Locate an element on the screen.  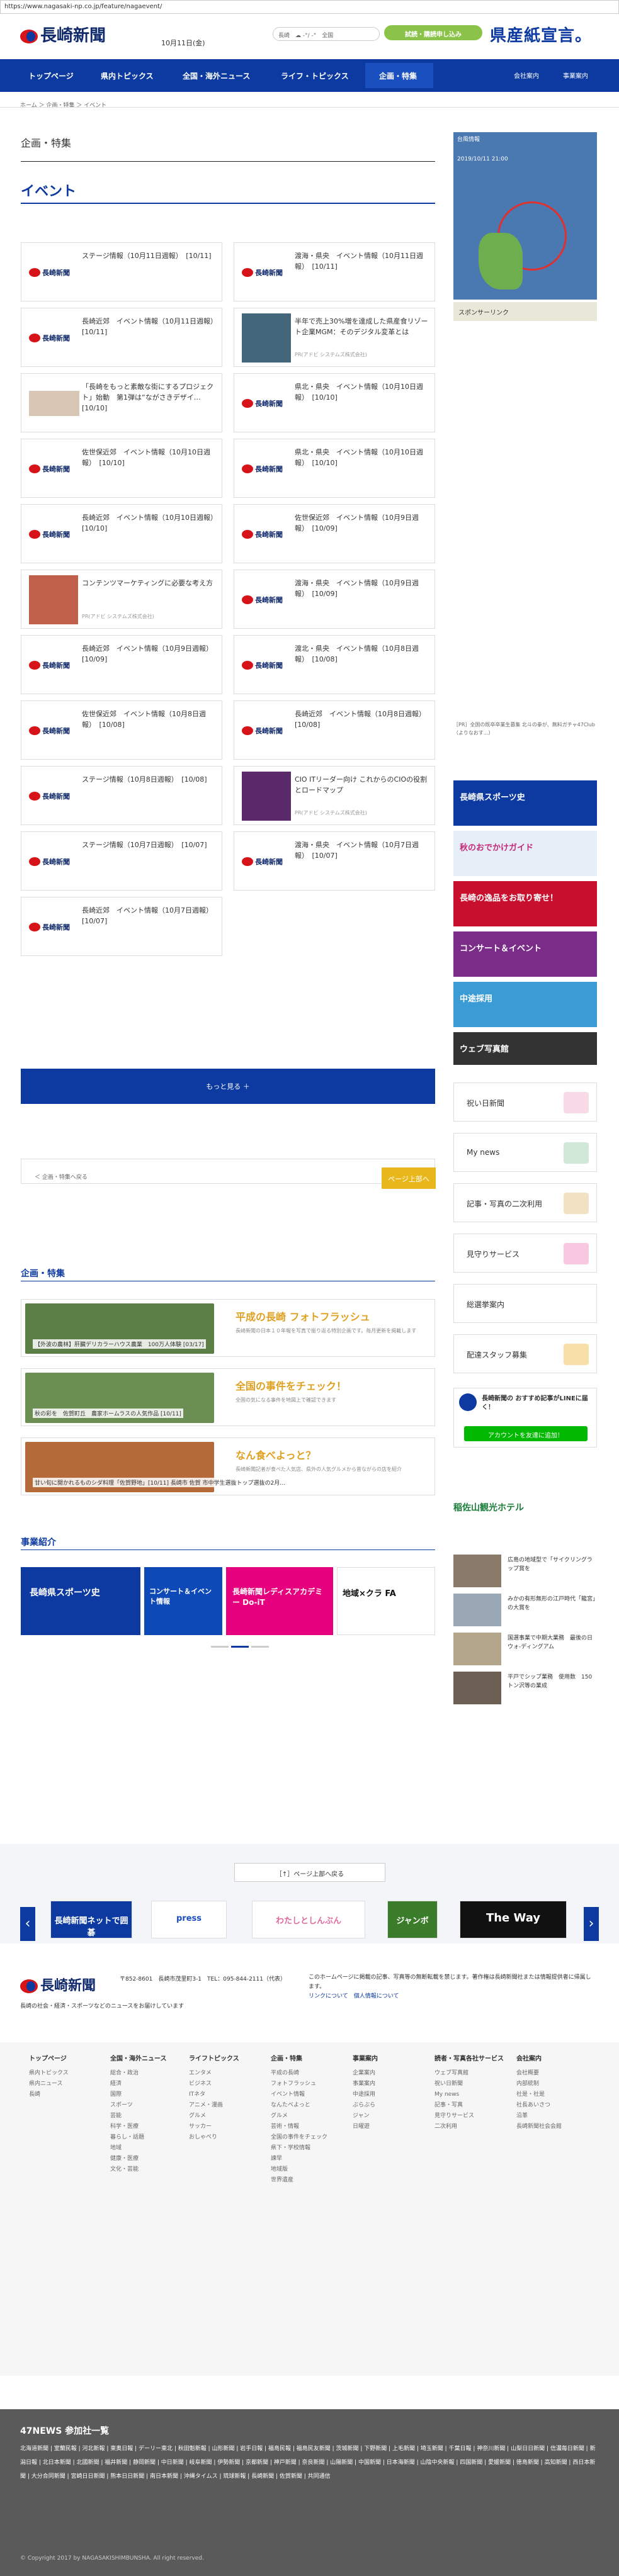
footer-link: 県内トピックス is located at coordinates (49, 2073).